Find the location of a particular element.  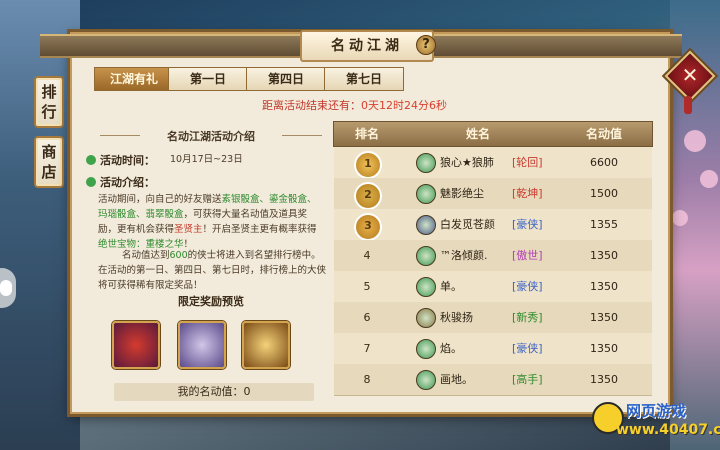

tab-day-four: 第四日 is located at coordinates (286, 79).